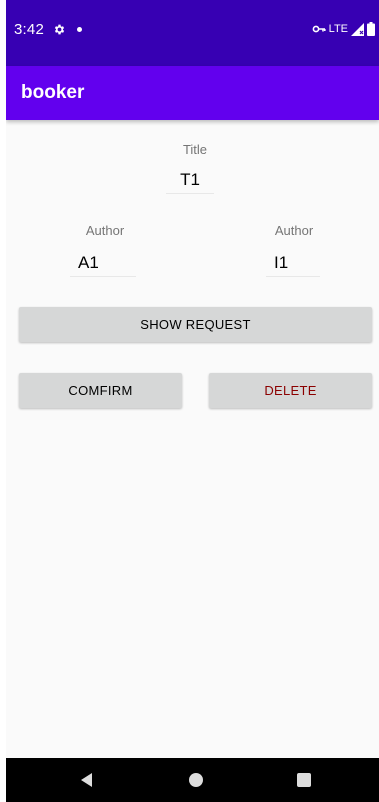 The height and width of the screenshot is (802, 379). I want to click on home-icon, so click(196, 780).